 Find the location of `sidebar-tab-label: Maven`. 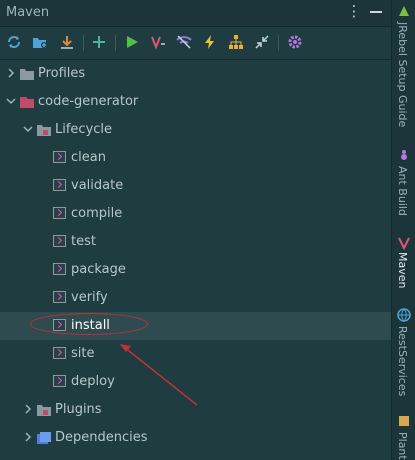

sidebar-tab-label: Maven is located at coordinates (402, 270).